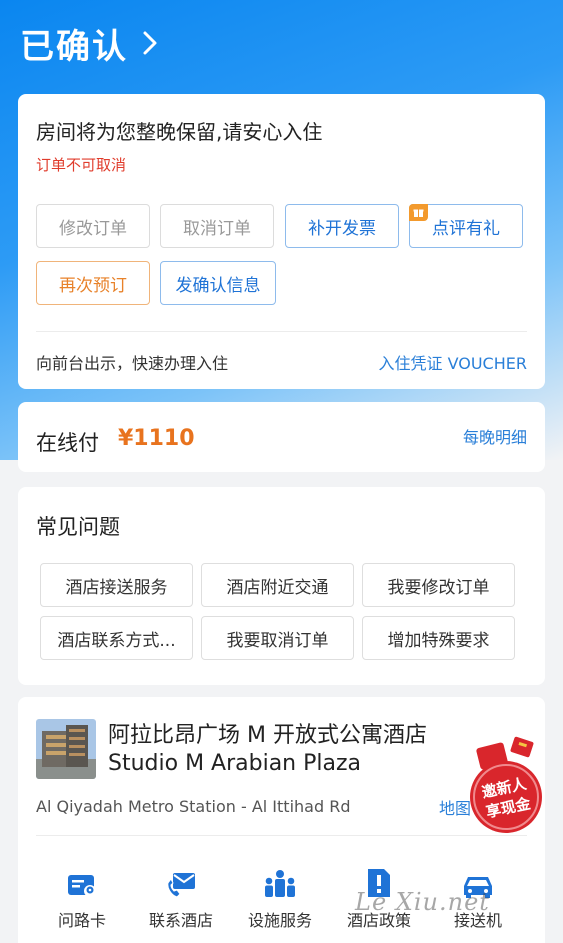 This screenshot has width=563, height=943. What do you see at coordinates (281, 437) in the screenshot?
I see `payment-card: 在线付 ¥1110 每晚明细` at bounding box center [281, 437].